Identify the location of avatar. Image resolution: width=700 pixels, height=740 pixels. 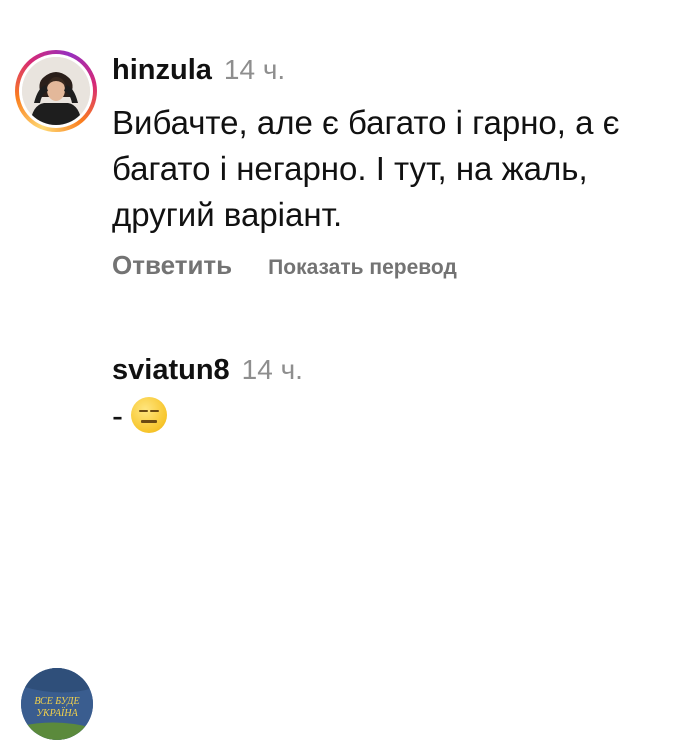
(56, 91).